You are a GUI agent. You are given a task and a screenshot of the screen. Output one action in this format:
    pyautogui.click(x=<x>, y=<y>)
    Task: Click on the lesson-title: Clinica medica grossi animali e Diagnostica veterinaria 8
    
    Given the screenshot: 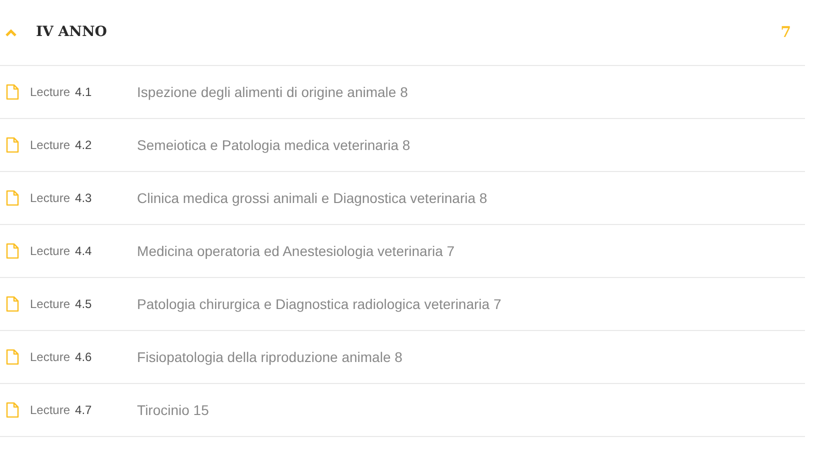 What is the action you would take?
    pyautogui.click(x=312, y=198)
    